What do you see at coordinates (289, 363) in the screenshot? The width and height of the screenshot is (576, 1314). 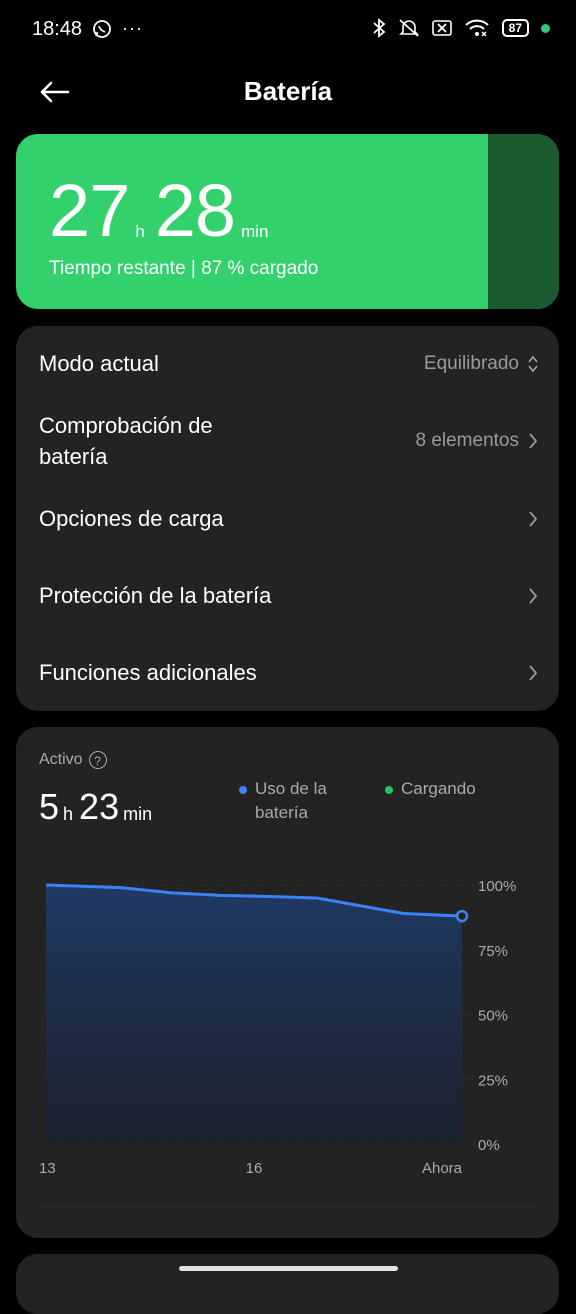 I see `setting-modo-actual: Modo actual Equilibrado` at bounding box center [289, 363].